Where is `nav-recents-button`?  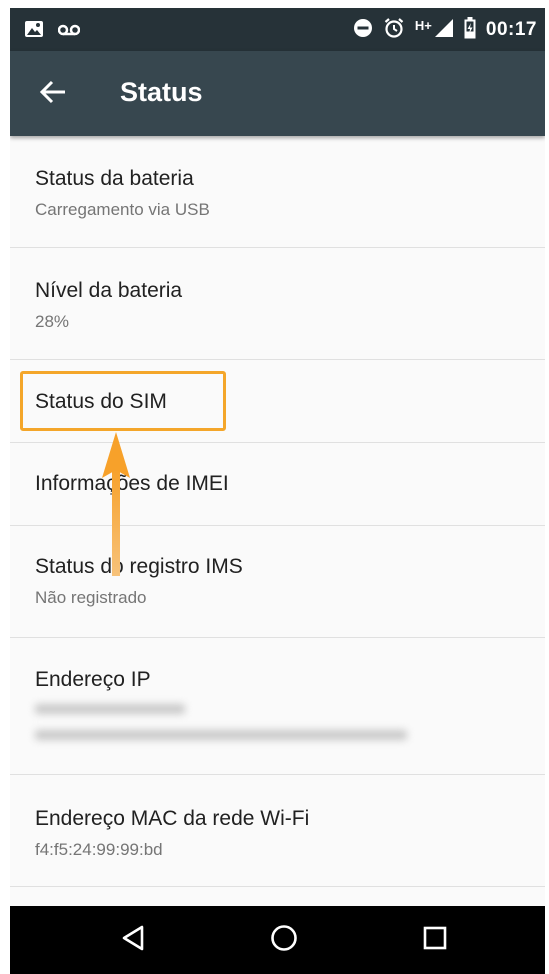
nav-recents-button is located at coordinates (435, 940).